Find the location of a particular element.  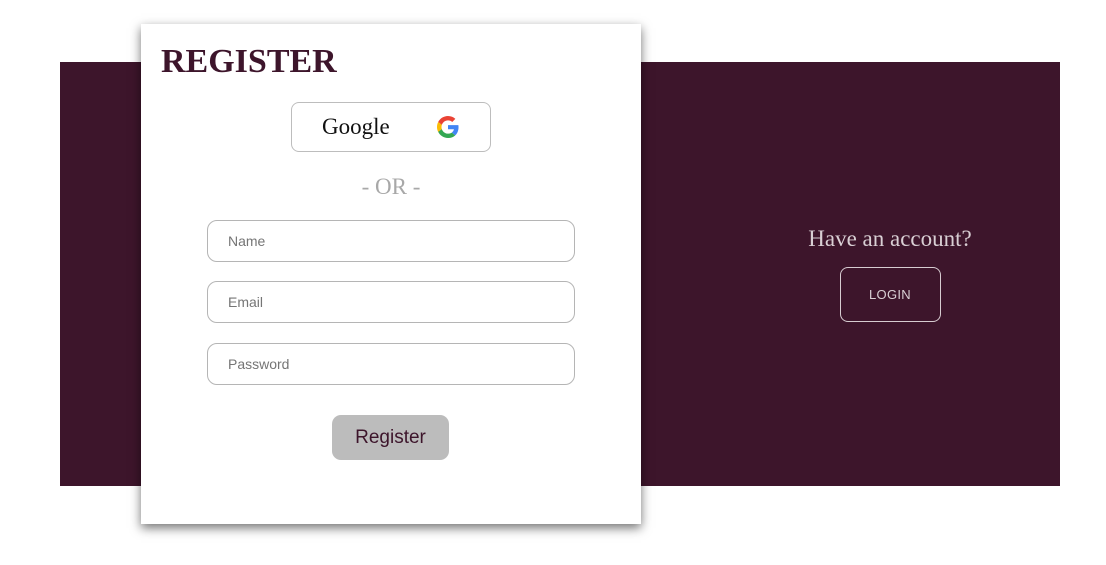

email-field is located at coordinates (391, 302).